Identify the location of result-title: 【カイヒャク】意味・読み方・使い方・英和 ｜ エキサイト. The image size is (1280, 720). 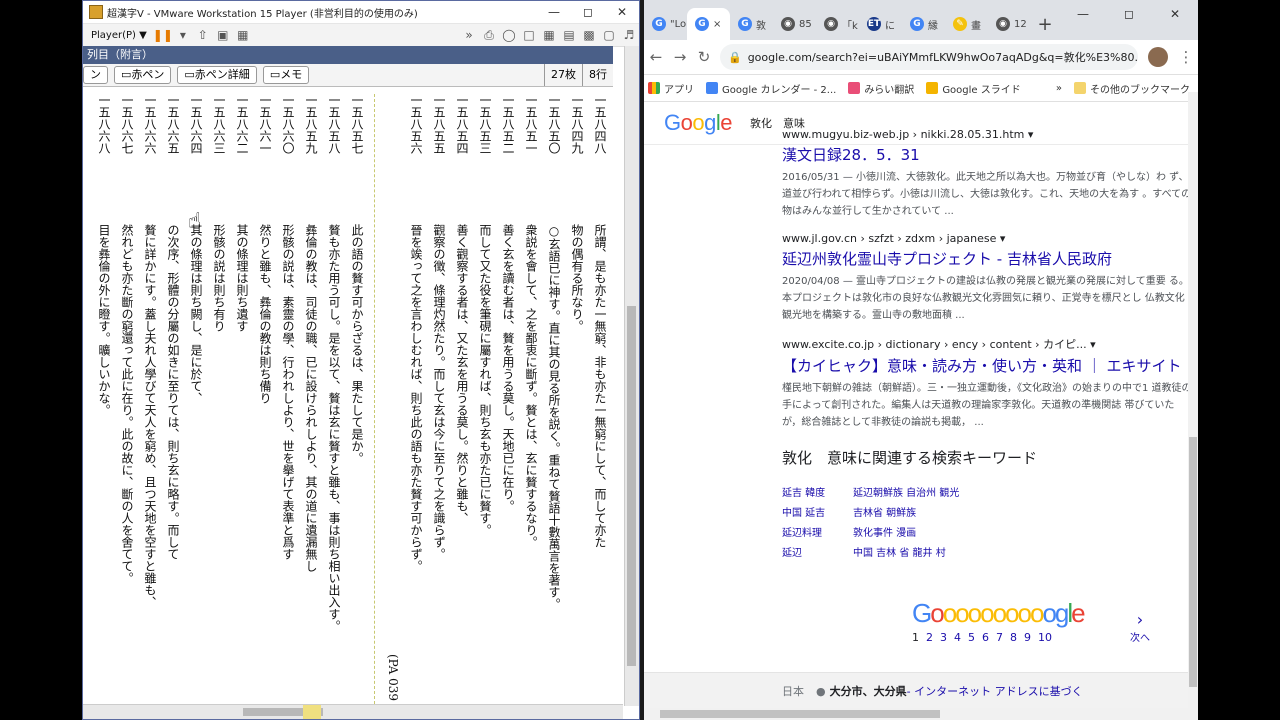
(987, 365).